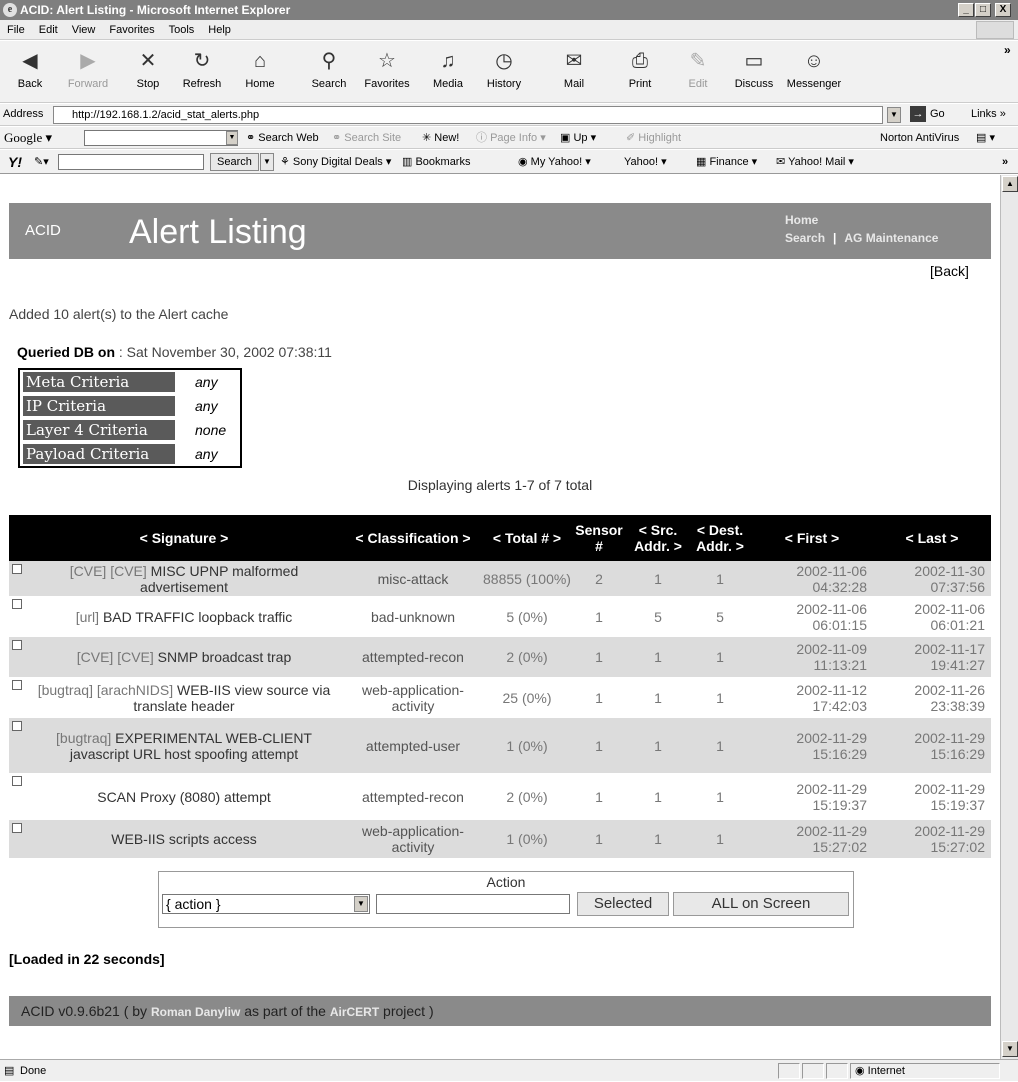 This screenshot has height=1082, width=1018. I want to click on finance-button: ▦ Finance ▾, so click(726, 162).